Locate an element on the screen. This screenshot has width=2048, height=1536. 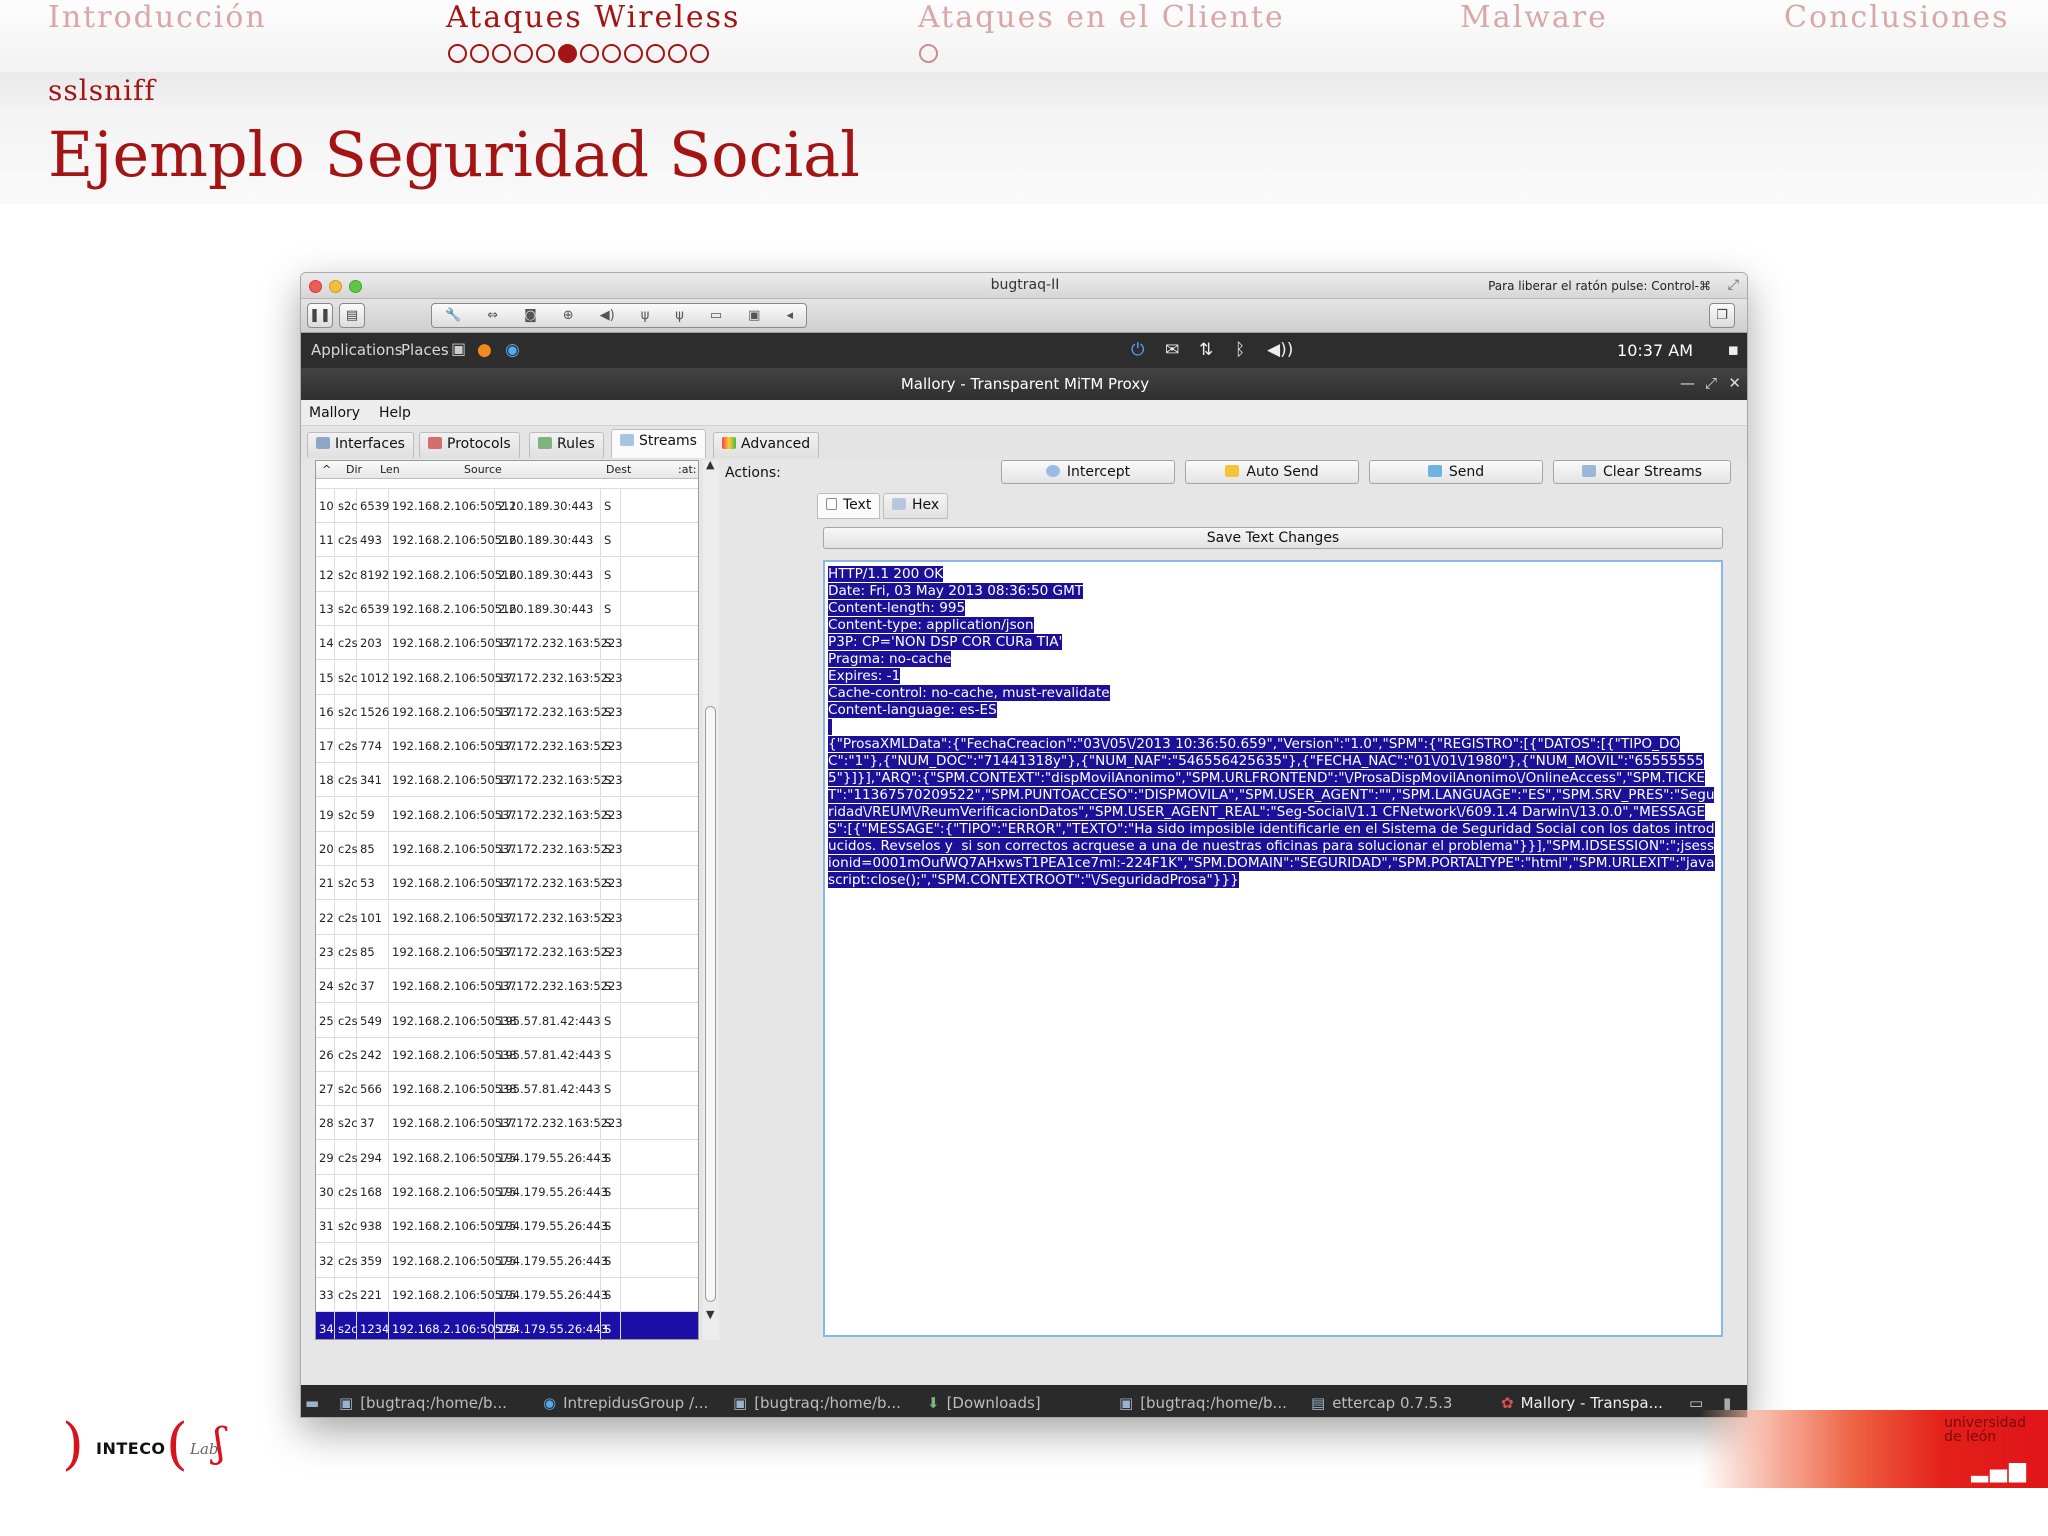
wrench-icon: 🔧 is located at coordinates (453, 315).